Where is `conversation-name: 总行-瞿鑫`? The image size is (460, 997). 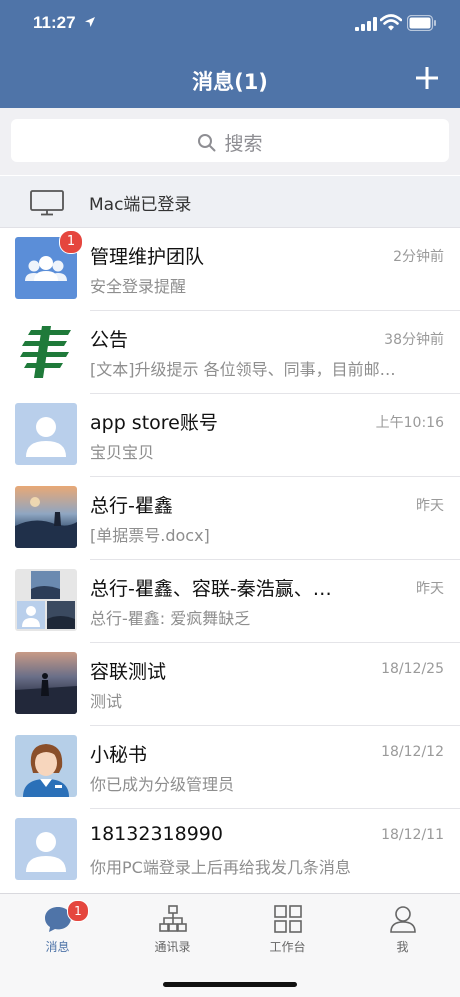 conversation-name: 总行-瞿鑫 is located at coordinates (131, 506).